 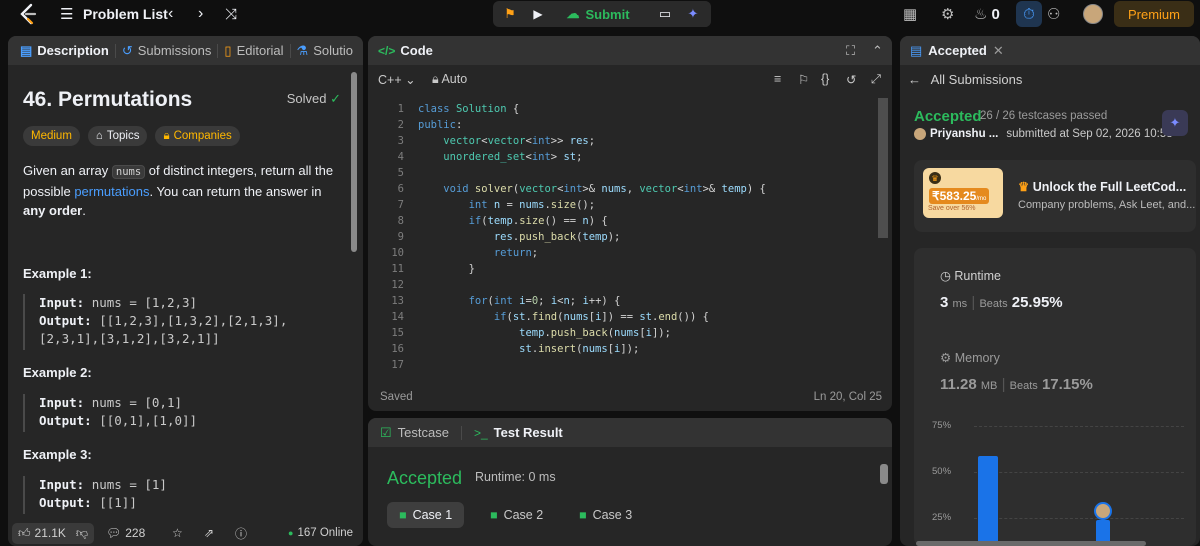 I want to click on companies-label: Companies, so click(x=202, y=136).